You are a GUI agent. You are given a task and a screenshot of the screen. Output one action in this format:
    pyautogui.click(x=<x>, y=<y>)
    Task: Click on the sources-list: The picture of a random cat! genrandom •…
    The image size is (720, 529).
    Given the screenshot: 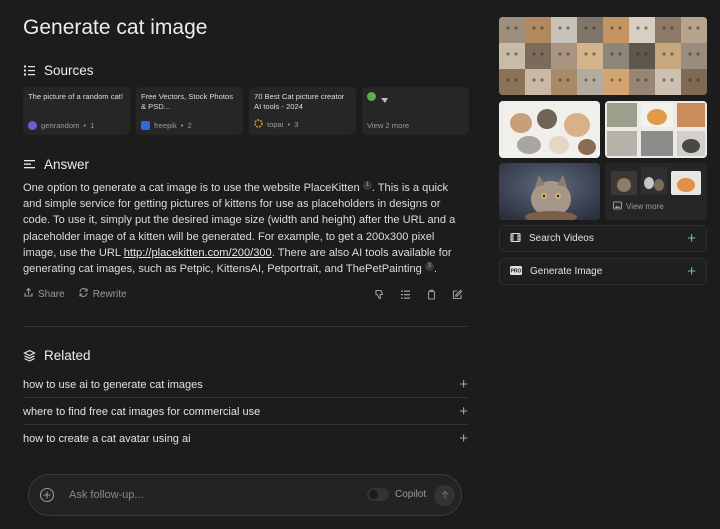 What is the action you would take?
    pyautogui.click(x=246, y=111)
    